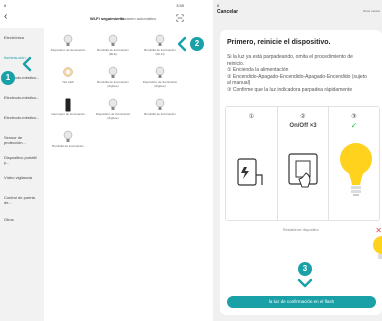 The width and height of the screenshot is (382, 321). I want to click on cancel-button: Cancelar, so click(227, 12).